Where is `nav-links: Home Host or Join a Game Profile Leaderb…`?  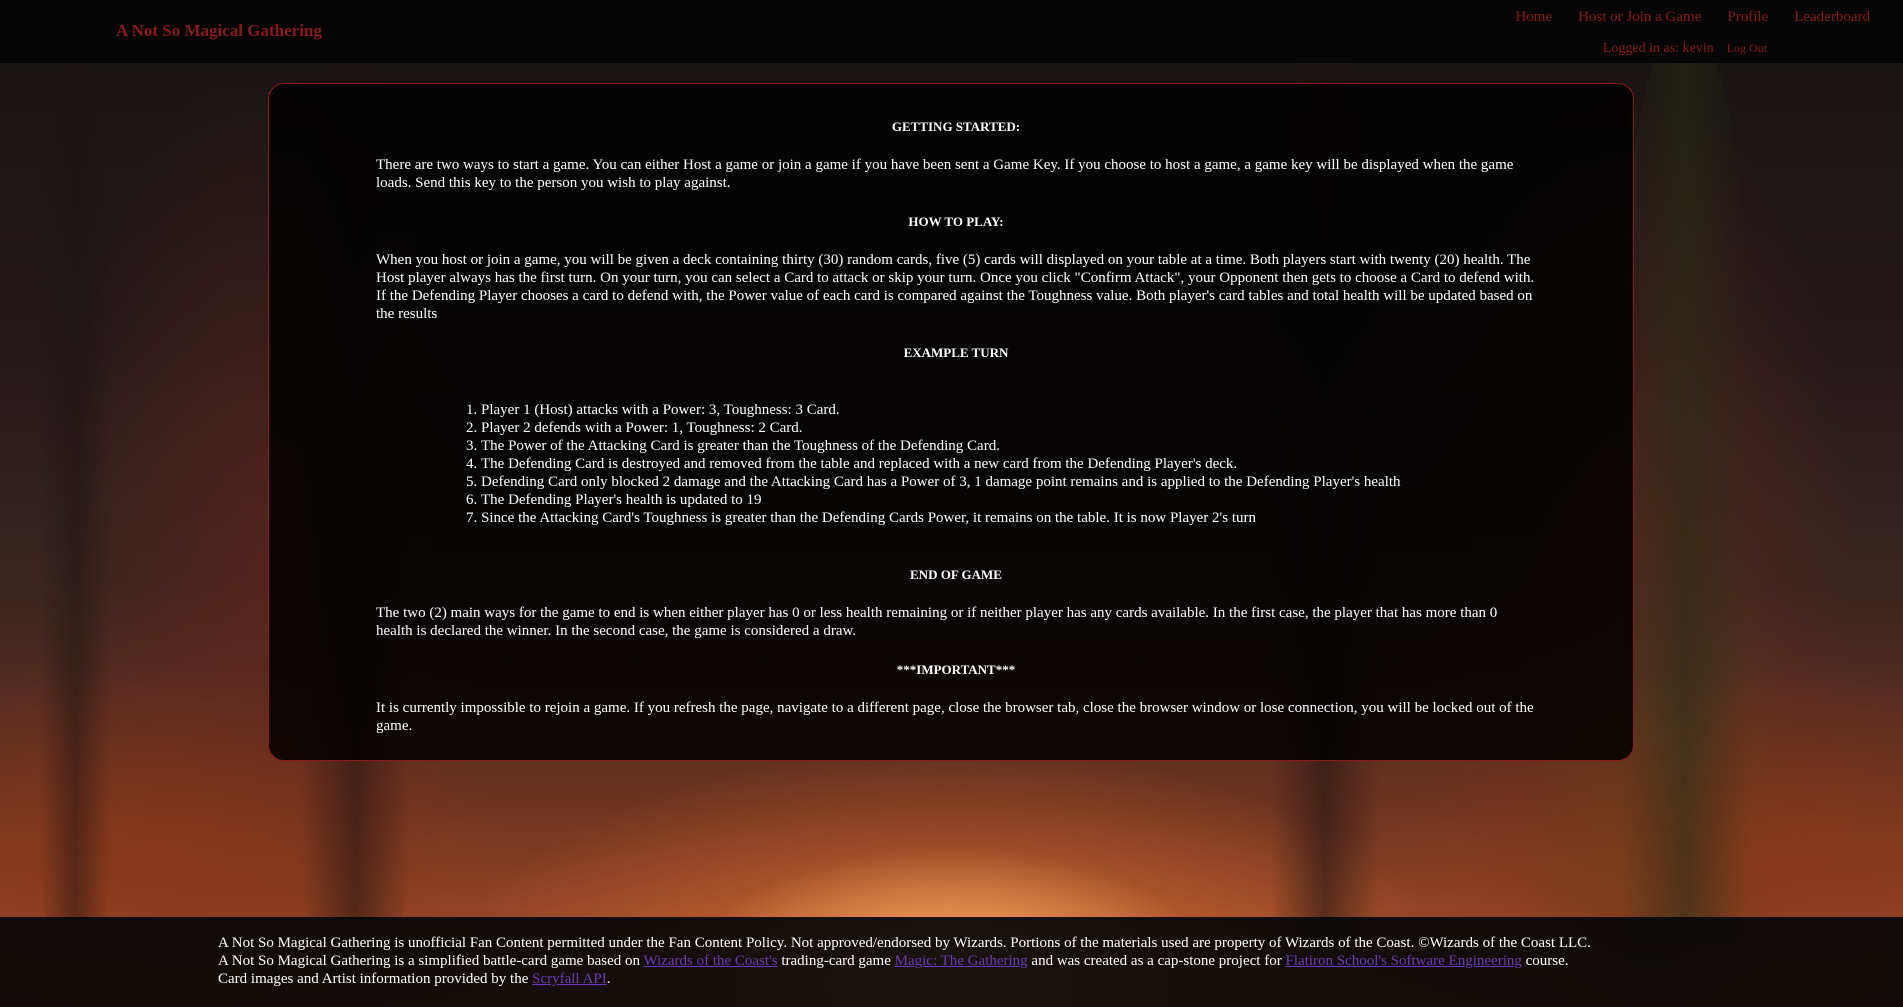
nav-links: Home Host or Join a Game Profile Leaderb… is located at coordinates (1692, 17).